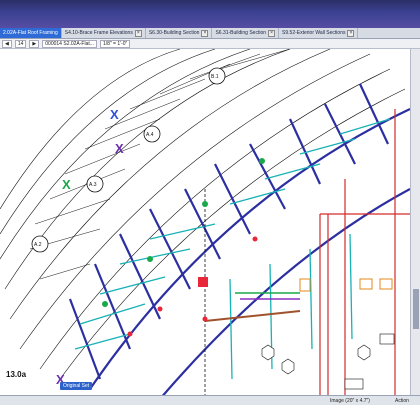  Describe the element at coordinates (150, 135) in the screenshot. I see `grid-label-a4: A.4` at that location.